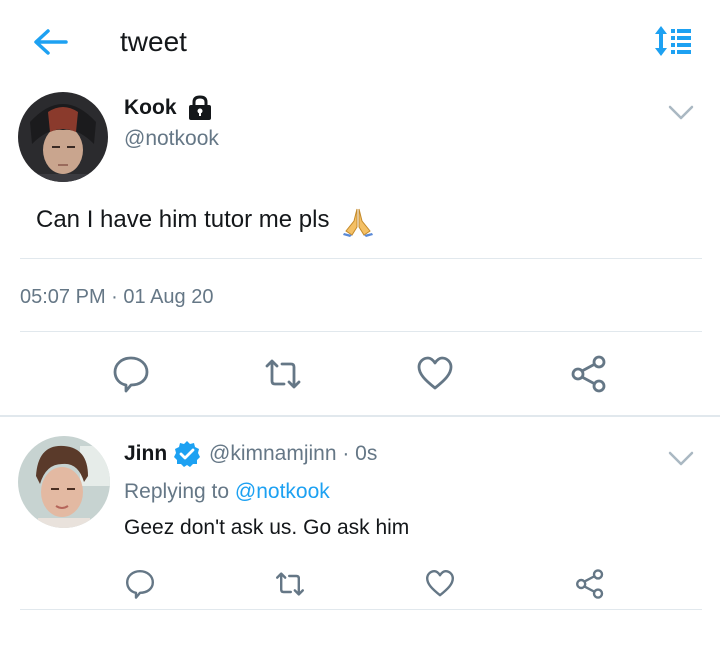 This screenshot has width=720, height=663. I want to click on author-name: Kook, so click(150, 108).